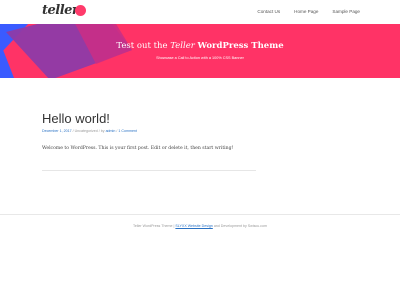  I want to click on main-nav: Contact Us Home Page Sample Page, so click(308, 11).